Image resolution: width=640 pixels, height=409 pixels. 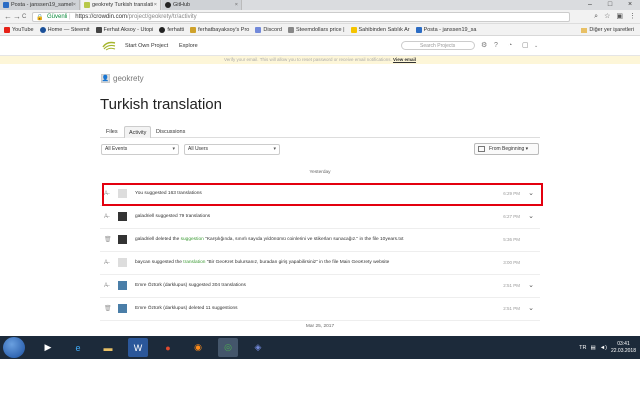 What do you see at coordinates (168, 347) in the screenshot?
I see `app-icon: ●` at bounding box center [168, 347].